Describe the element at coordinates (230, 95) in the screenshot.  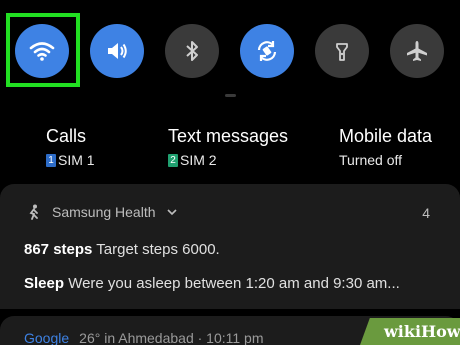
I see `panel-drag-handle` at that location.